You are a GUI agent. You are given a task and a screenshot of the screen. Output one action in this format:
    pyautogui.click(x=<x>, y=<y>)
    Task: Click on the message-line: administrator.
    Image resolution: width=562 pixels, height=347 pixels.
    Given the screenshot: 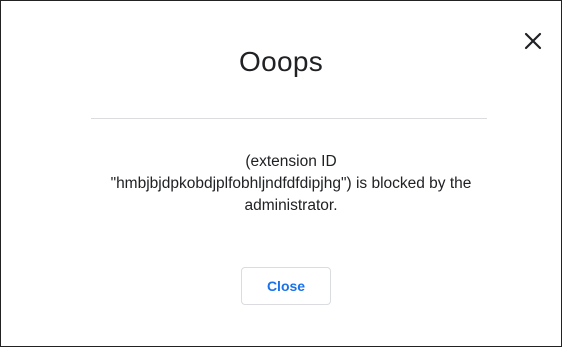 What is the action you would take?
    pyautogui.click(x=291, y=205)
    